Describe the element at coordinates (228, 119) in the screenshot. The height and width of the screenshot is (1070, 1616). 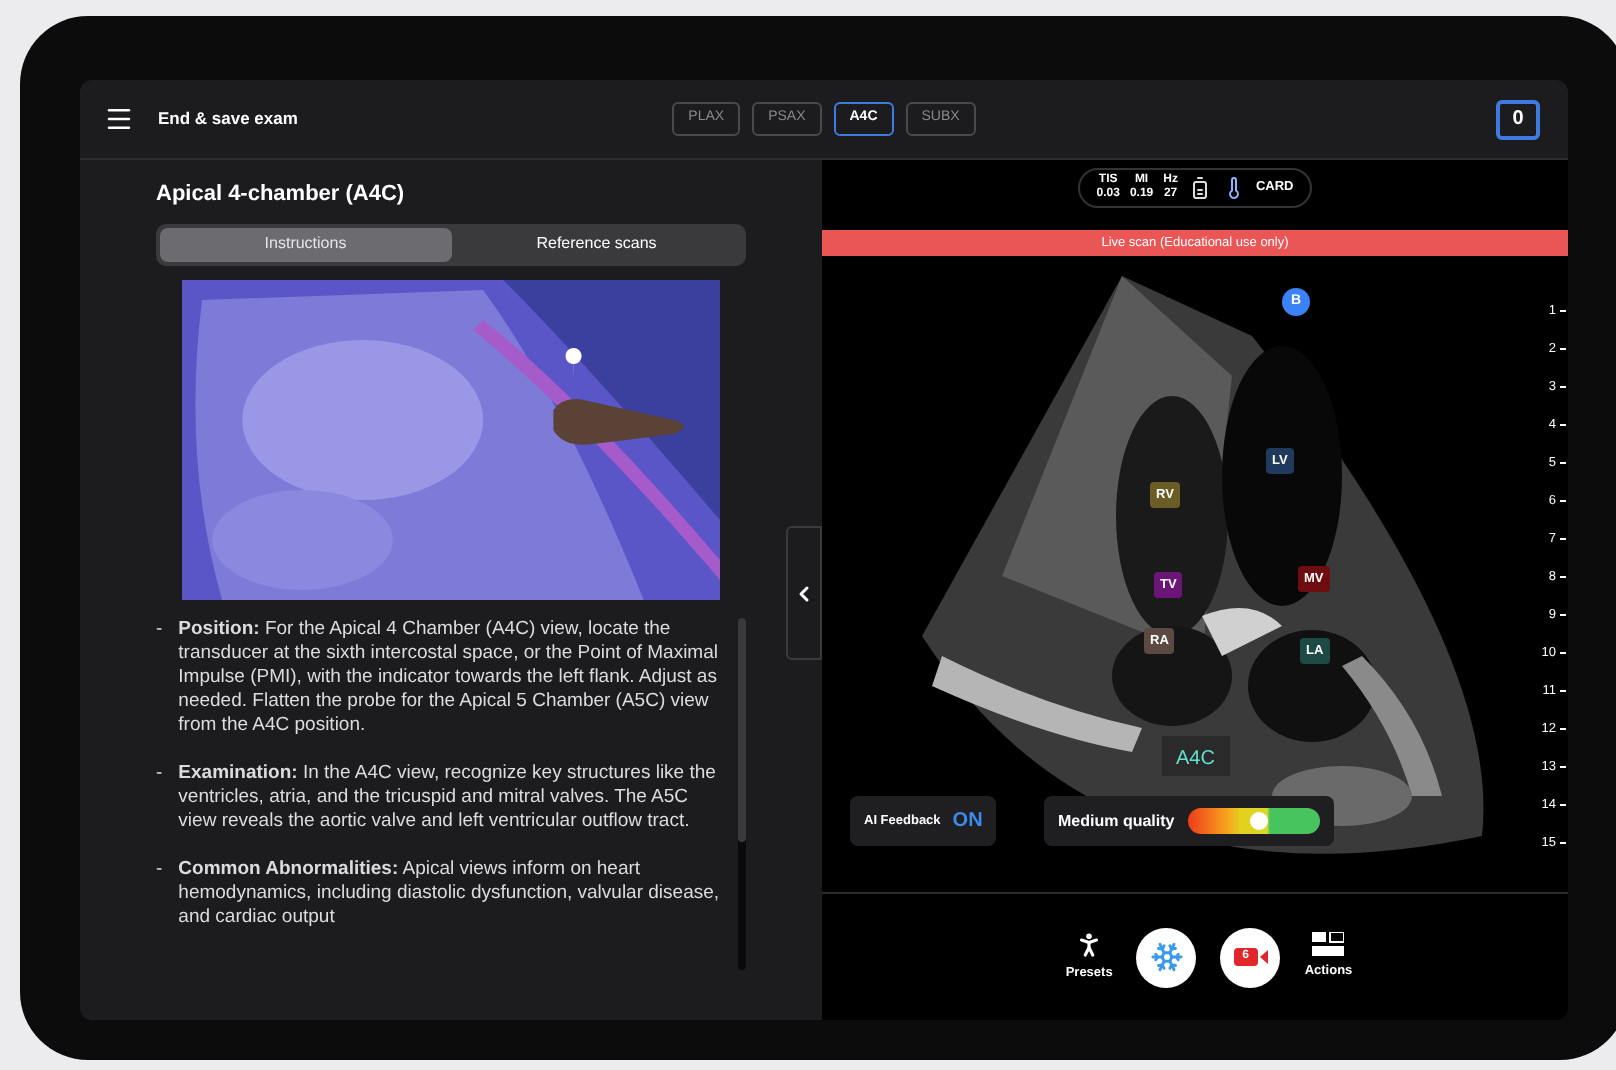
I see `end-exam-link: End & save exam` at that location.